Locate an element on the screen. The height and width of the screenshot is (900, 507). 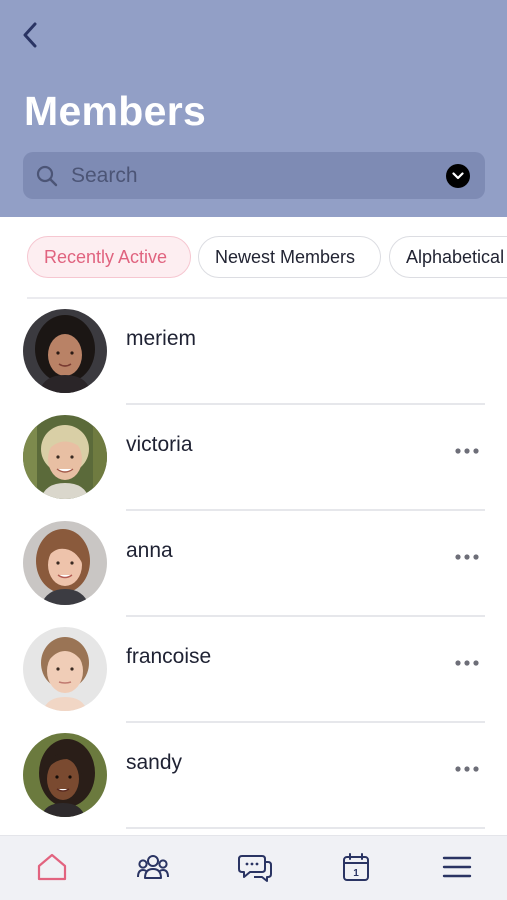
search-icon is located at coordinates (47, 176).